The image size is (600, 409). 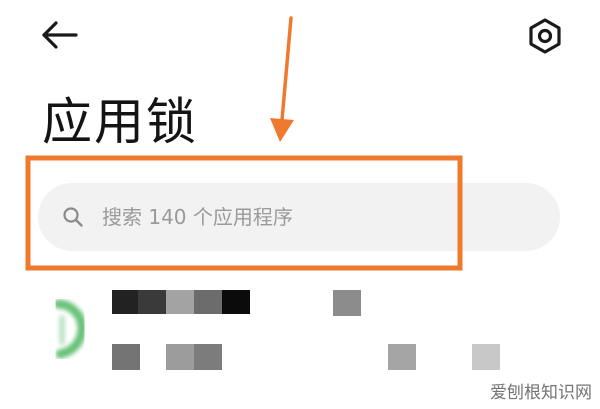 What do you see at coordinates (73, 217) in the screenshot?
I see `search-icon` at bounding box center [73, 217].